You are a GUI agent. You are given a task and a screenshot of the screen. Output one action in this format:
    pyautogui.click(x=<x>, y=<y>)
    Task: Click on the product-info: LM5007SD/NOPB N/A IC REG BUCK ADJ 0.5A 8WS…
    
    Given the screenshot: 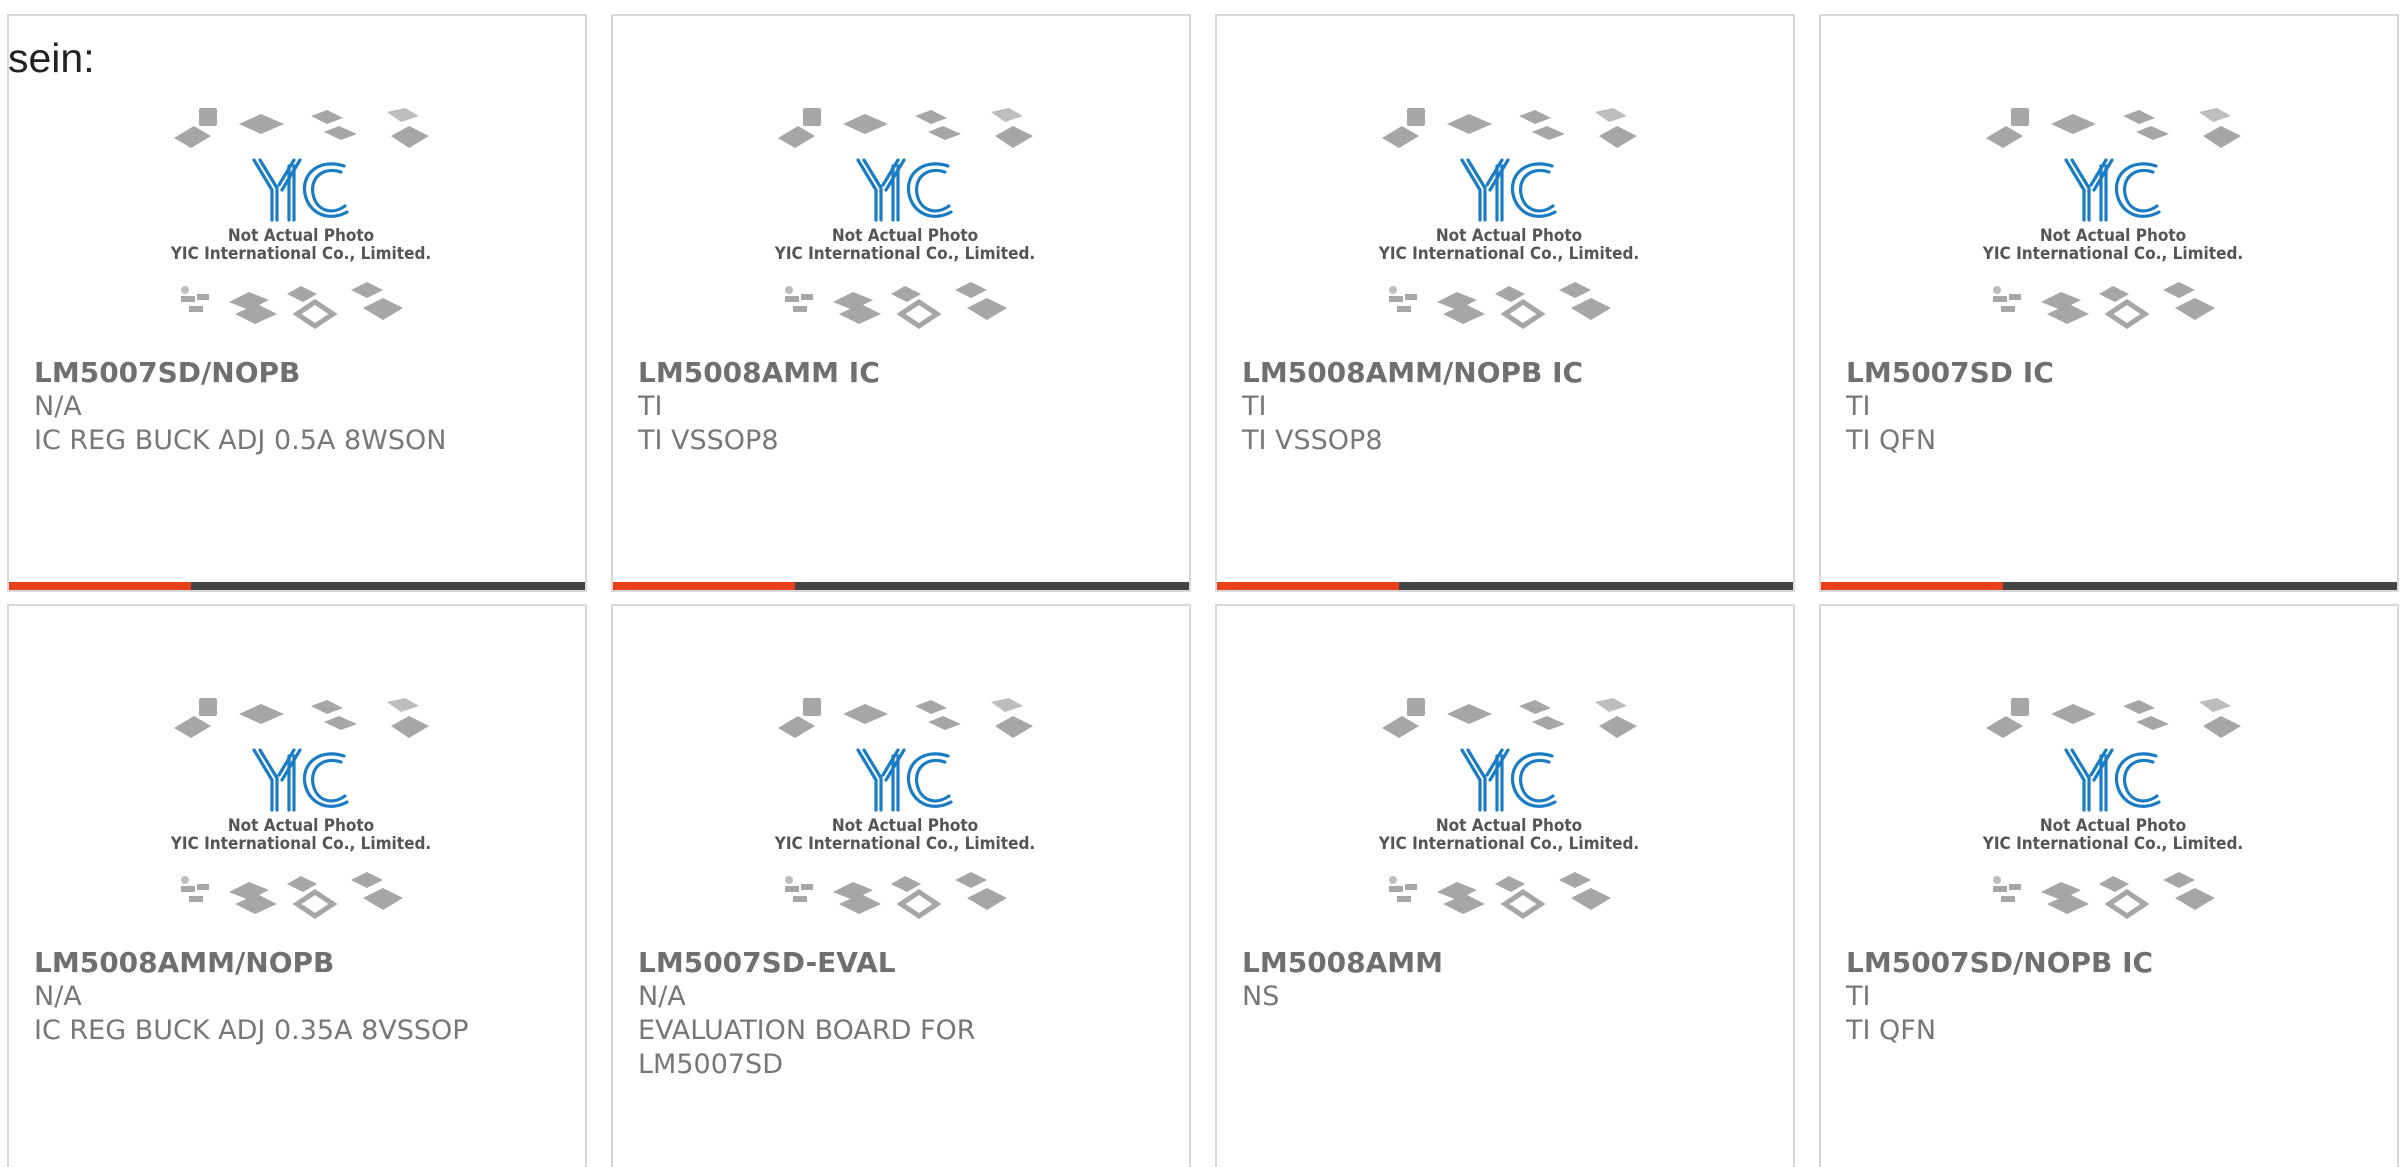 What is the action you would take?
    pyautogui.click(x=299, y=407)
    